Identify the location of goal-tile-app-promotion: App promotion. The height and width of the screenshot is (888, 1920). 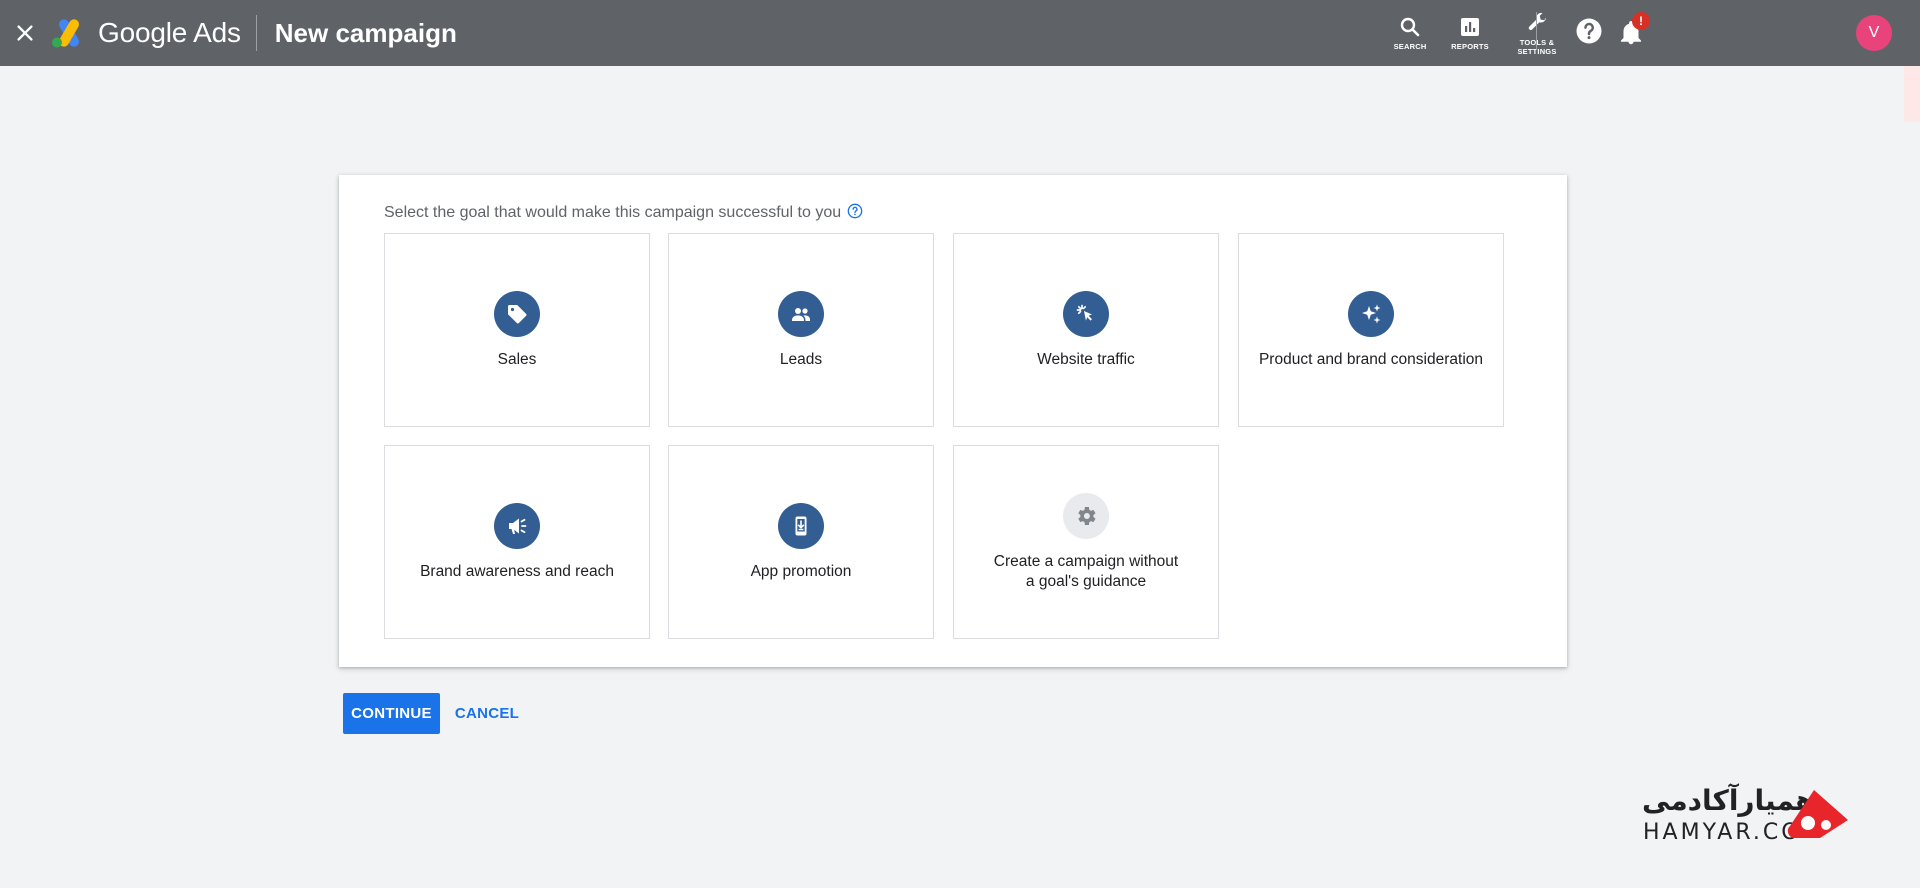
(801, 542).